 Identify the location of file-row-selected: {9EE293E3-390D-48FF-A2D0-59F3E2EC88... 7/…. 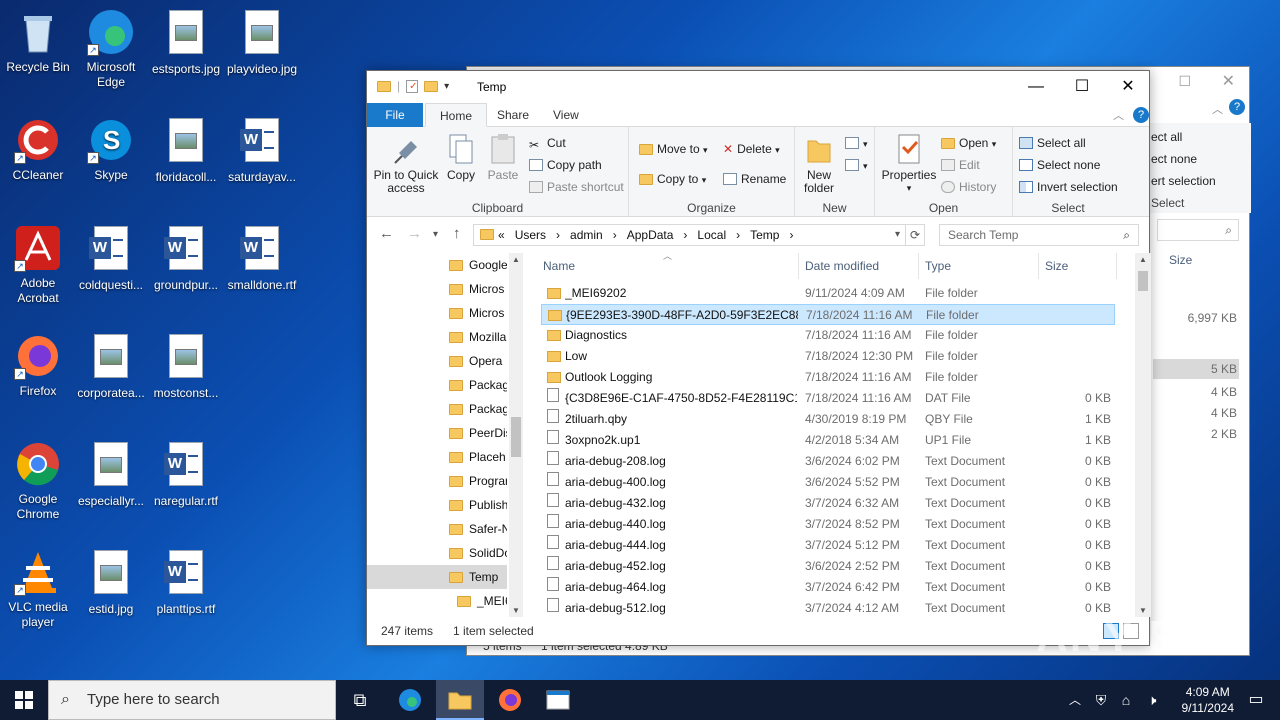
(828, 314).